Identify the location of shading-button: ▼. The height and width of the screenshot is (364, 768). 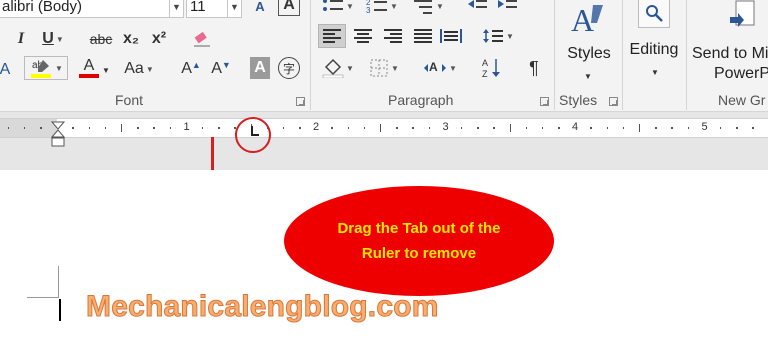
(338, 68).